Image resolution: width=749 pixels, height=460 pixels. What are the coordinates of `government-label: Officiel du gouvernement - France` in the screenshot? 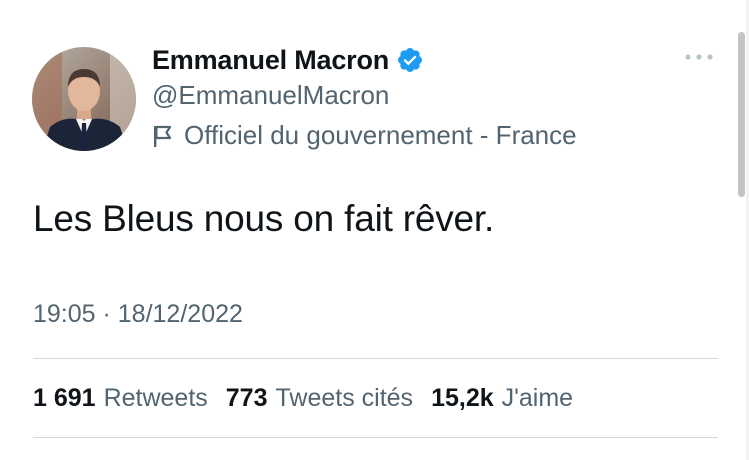 It's located at (364, 135).